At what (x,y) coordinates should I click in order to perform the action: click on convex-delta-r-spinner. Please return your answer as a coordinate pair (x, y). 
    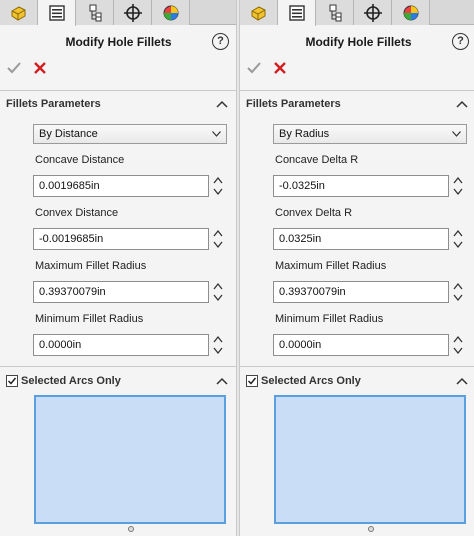
    Looking at the image, I should click on (458, 239).